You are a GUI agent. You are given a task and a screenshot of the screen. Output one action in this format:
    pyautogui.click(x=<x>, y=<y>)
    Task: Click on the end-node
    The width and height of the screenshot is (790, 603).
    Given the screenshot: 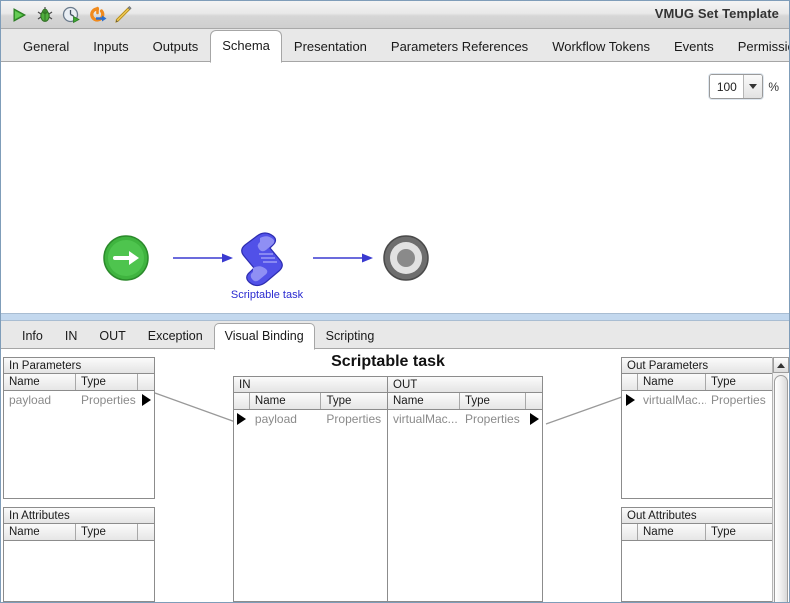 What is the action you would take?
    pyautogui.click(x=406, y=258)
    